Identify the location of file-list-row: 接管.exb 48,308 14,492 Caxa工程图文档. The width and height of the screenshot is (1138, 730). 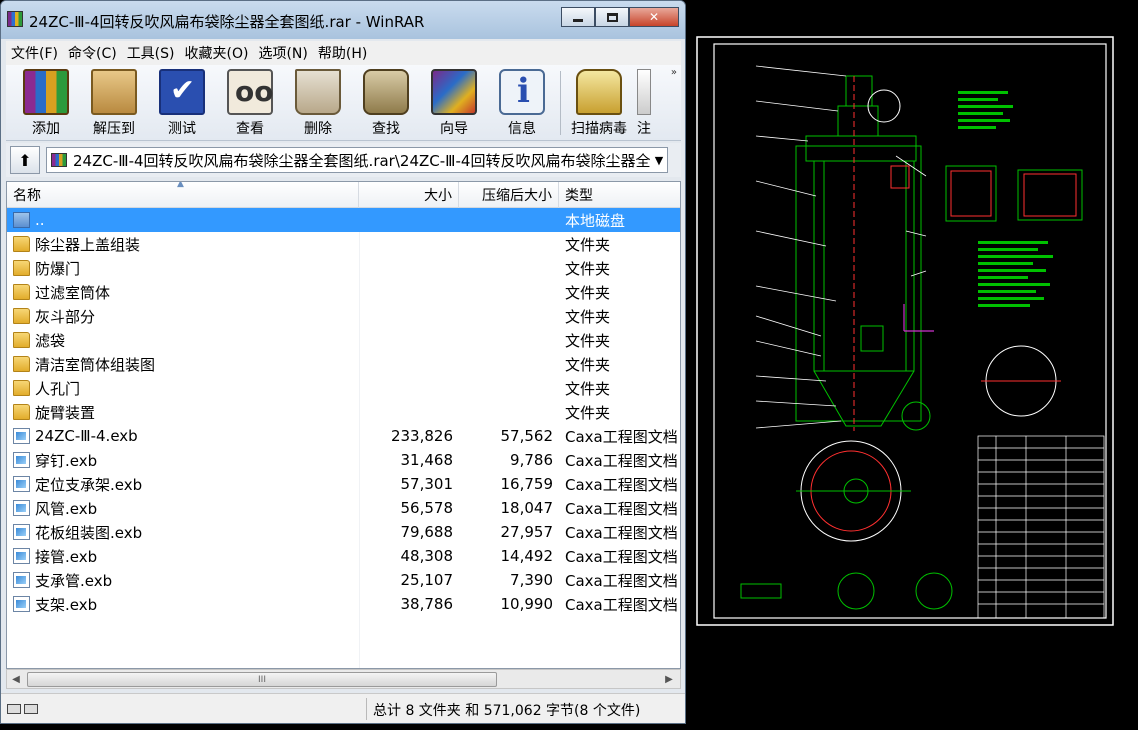
(343, 556).